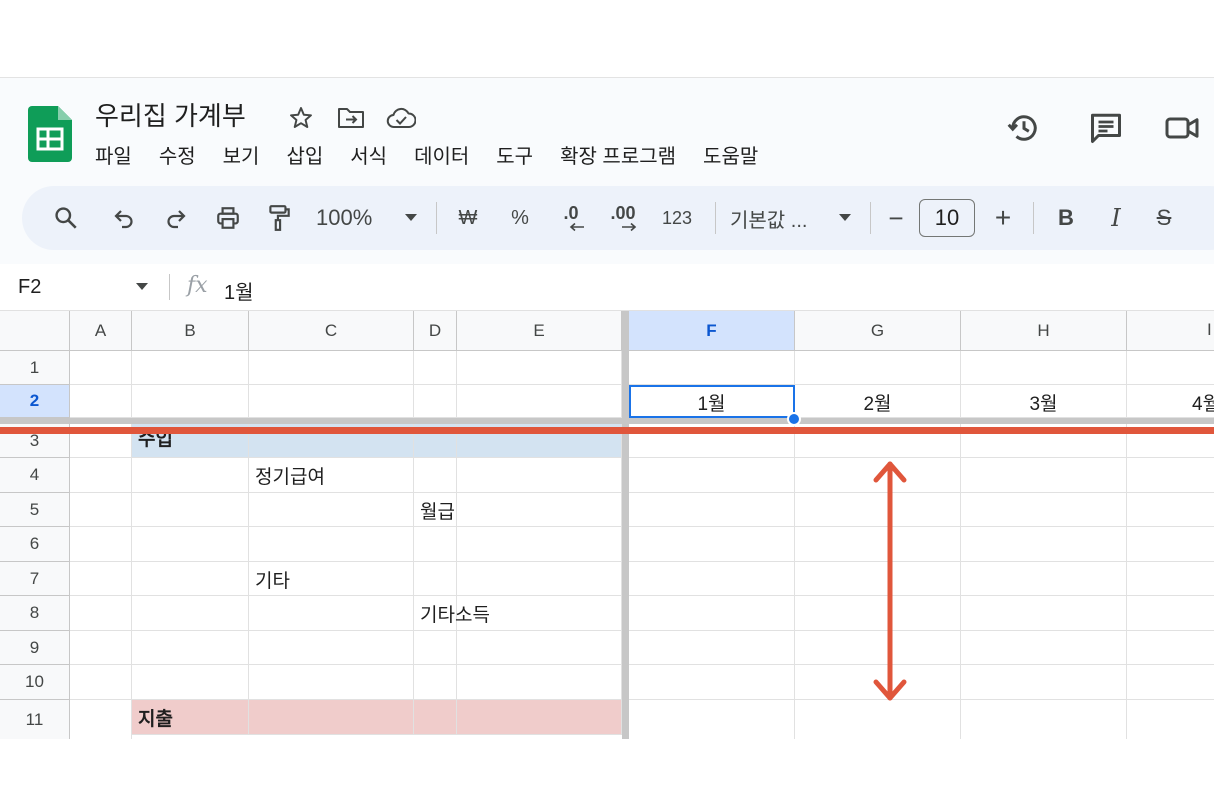 The width and height of the screenshot is (1214, 812). I want to click on paint-format-icon, so click(279, 218).